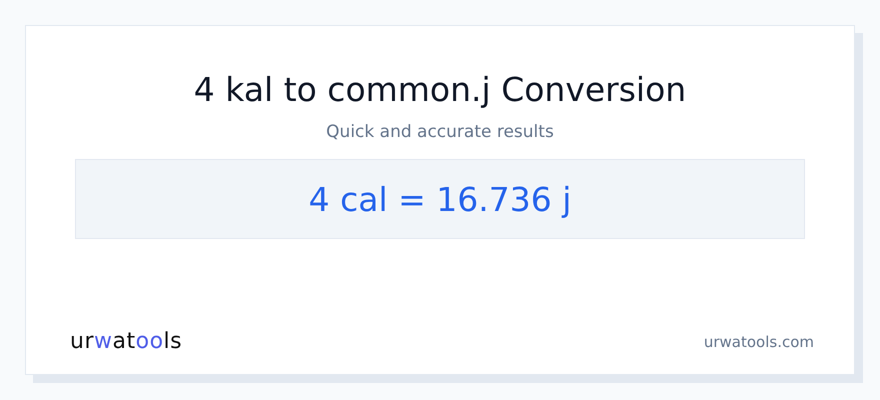 The width and height of the screenshot is (880, 400). What do you see at coordinates (440, 132) in the screenshot?
I see `subtitle: Quick and accurate results` at bounding box center [440, 132].